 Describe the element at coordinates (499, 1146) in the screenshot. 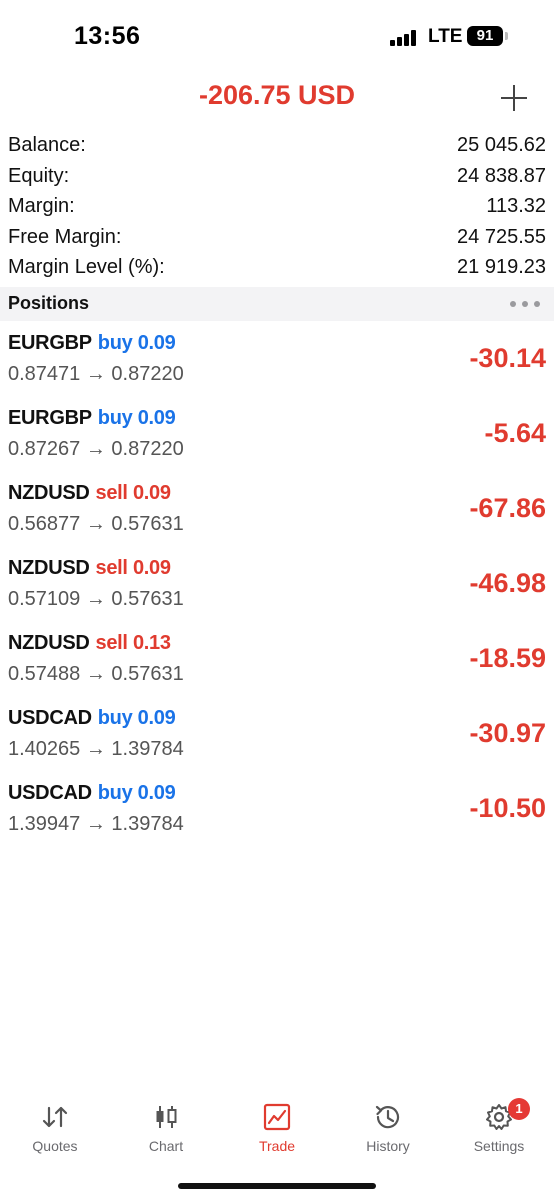

I see `tab-label: Settings` at that location.